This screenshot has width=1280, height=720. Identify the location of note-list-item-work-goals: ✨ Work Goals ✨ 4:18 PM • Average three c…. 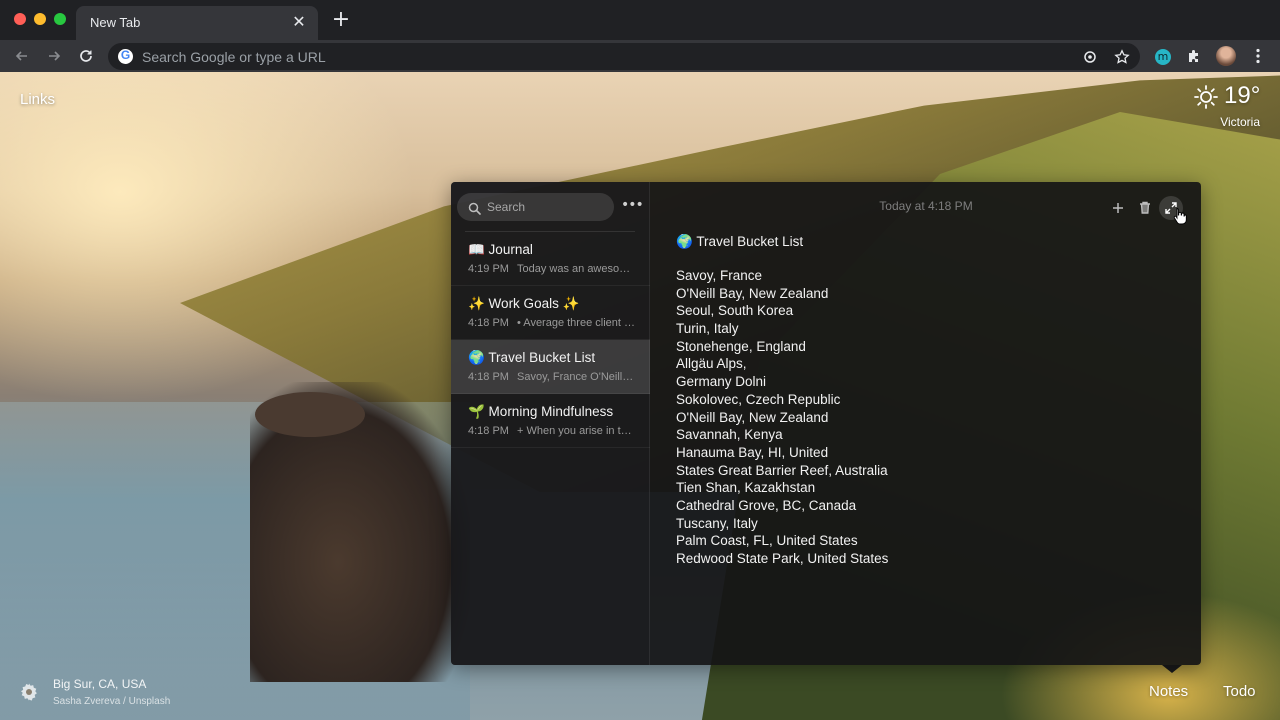
(550, 313).